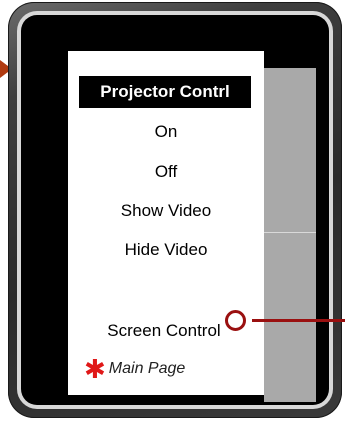 The width and height of the screenshot is (345, 423). Describe the element at coordinates (290, 235) in the screenshot. I see `side-panel` at that location.